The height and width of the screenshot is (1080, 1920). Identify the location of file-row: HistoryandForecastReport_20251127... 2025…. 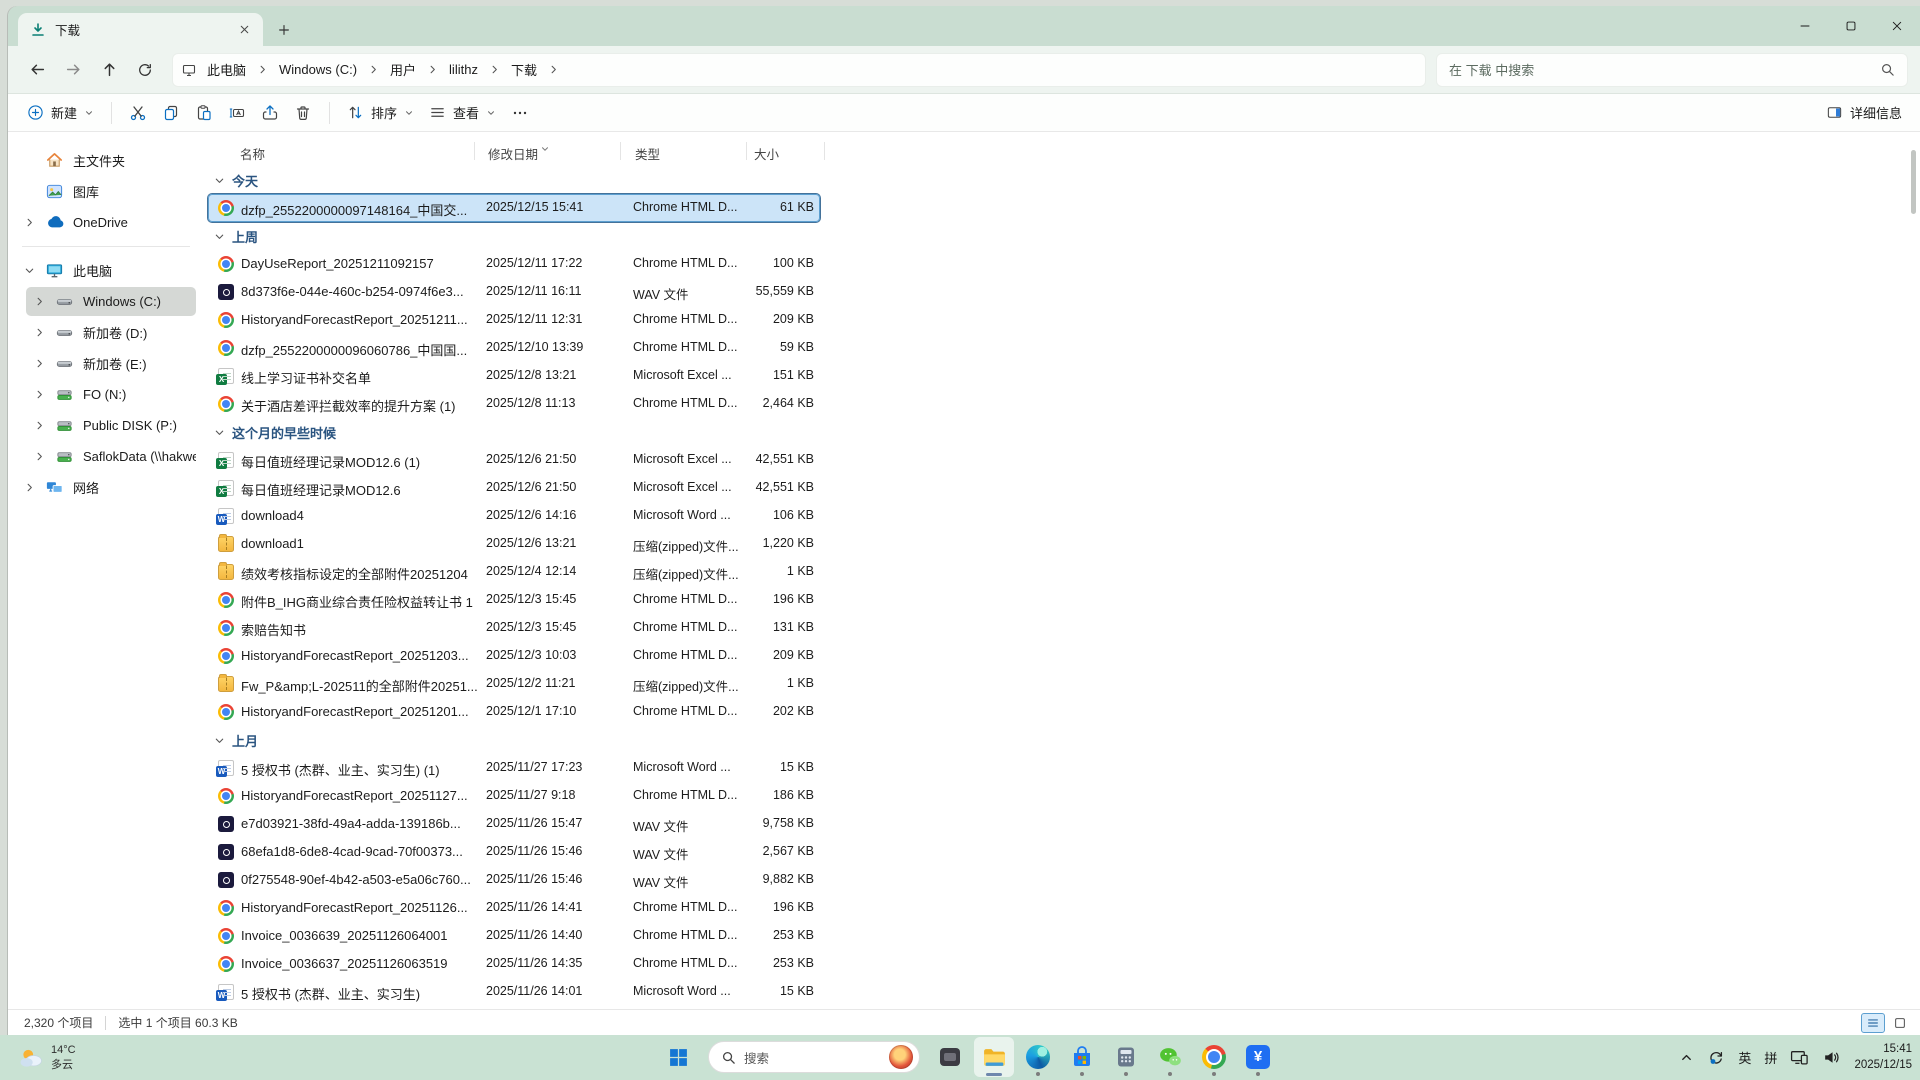
(514, 796).